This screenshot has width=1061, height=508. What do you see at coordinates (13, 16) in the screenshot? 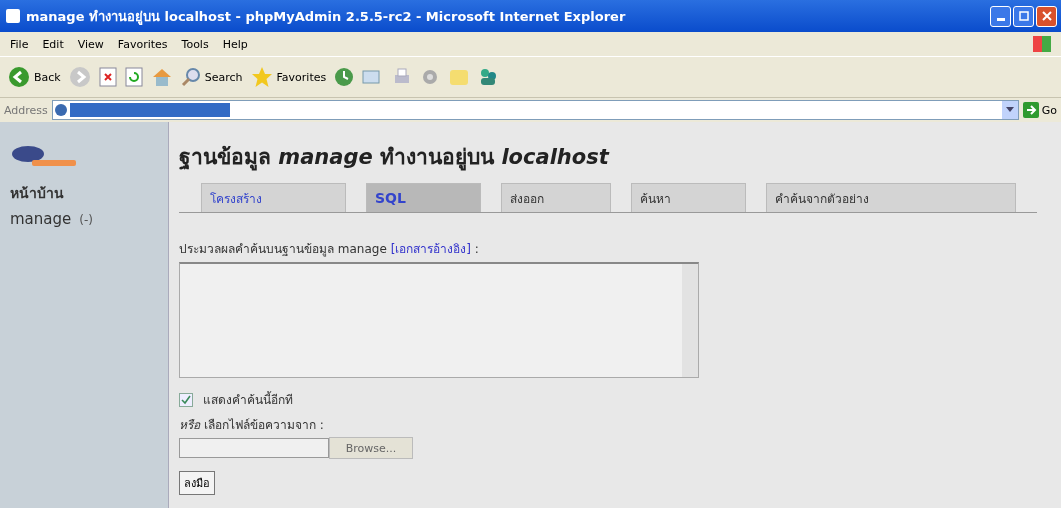
I see `browser-icon` at bounding box center [13, 16].